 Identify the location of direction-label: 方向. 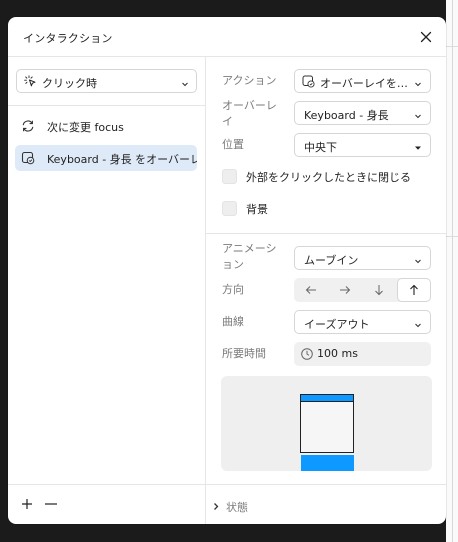
(233, 289).